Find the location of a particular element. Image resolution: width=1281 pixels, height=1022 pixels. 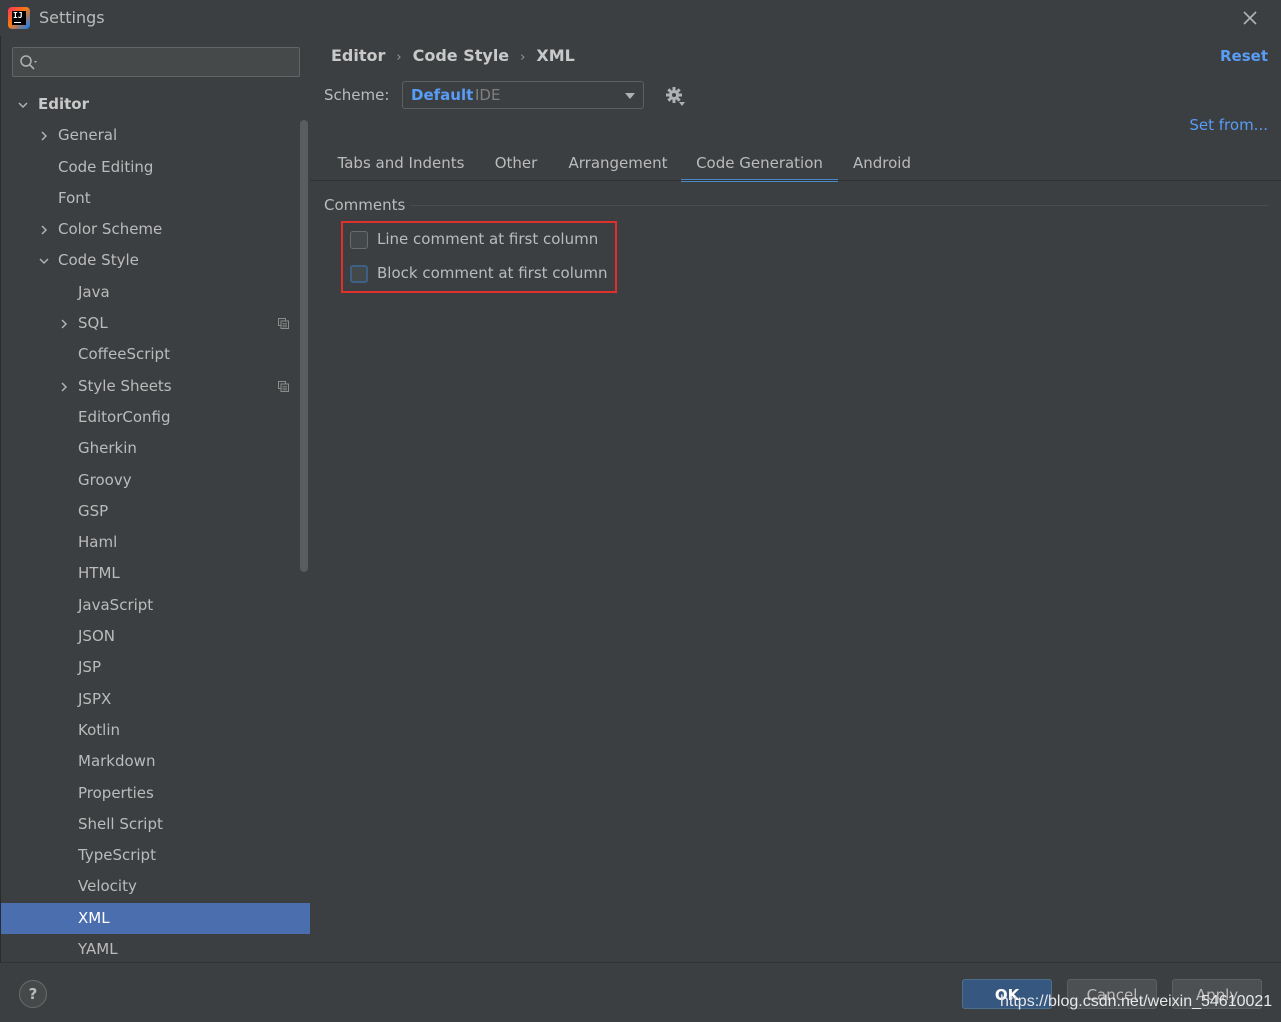

sidebar-item-java: Java is located at coordinates (155, 292).